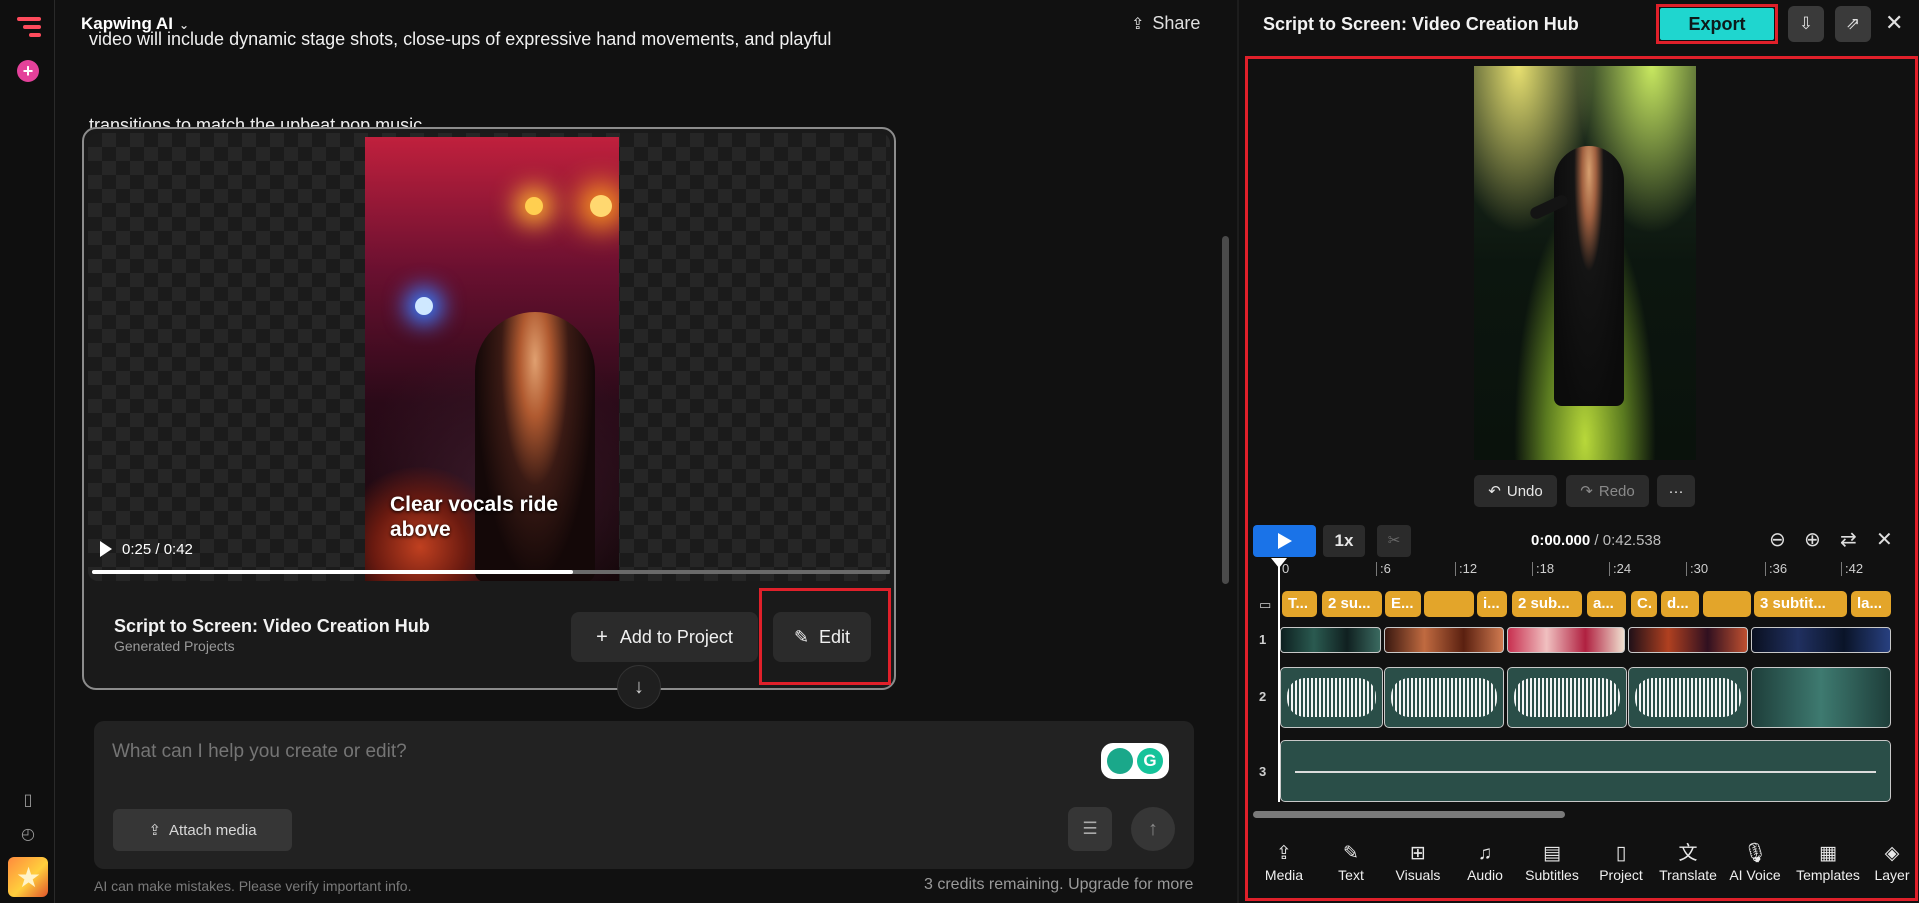 This screenshot has height=903, width=1919. I want to click on tool-audio: ♫ Audio, so click(1485, 863).